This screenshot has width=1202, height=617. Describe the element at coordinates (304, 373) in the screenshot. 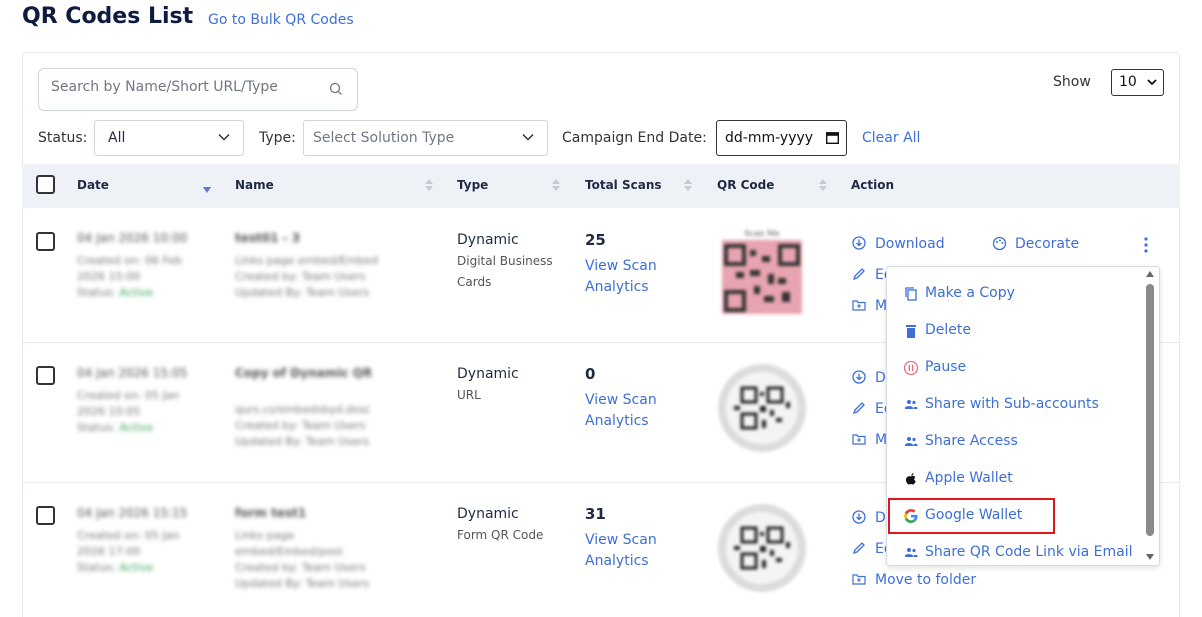

I see `row-name: Copy of Dynamic QR` at that location.